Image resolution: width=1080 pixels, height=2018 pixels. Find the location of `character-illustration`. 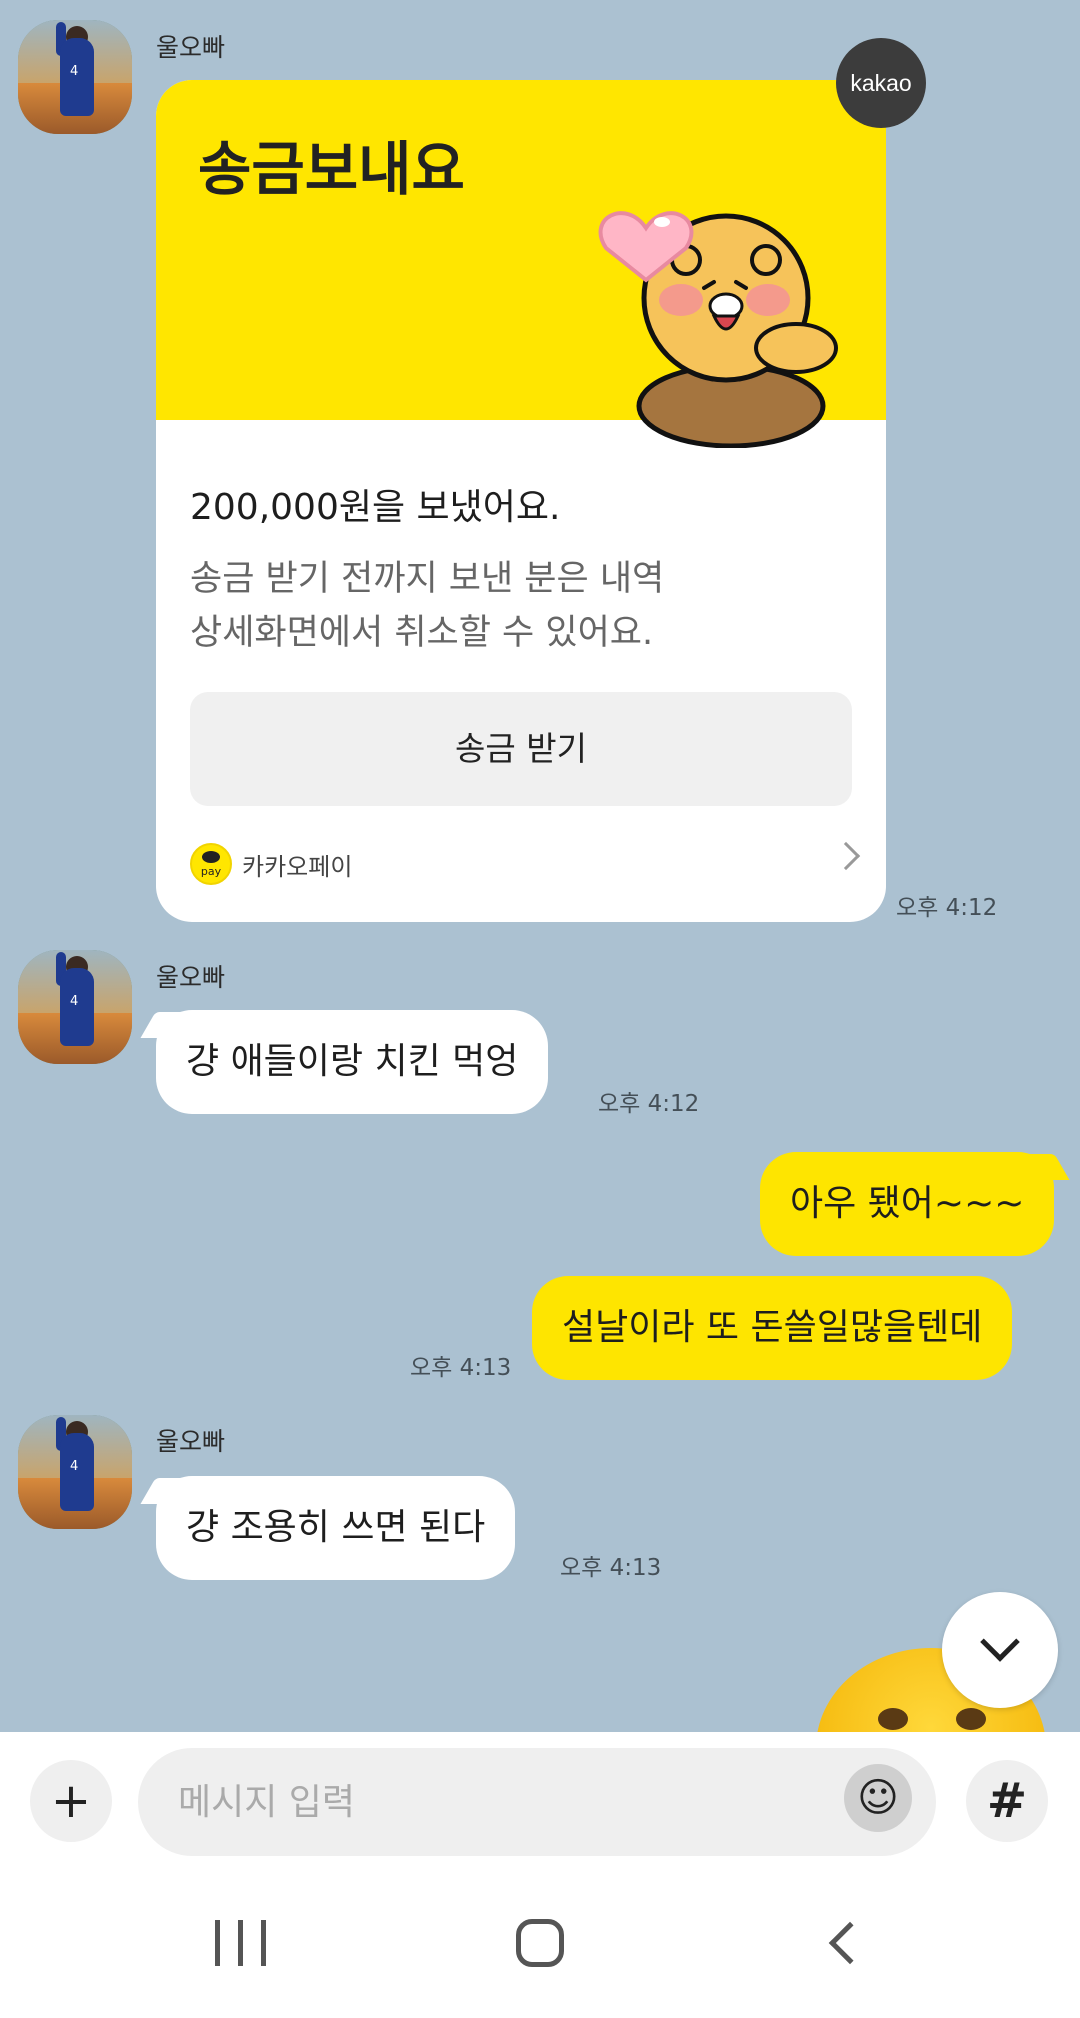

character-illustration is located at coordinates (718, 329).